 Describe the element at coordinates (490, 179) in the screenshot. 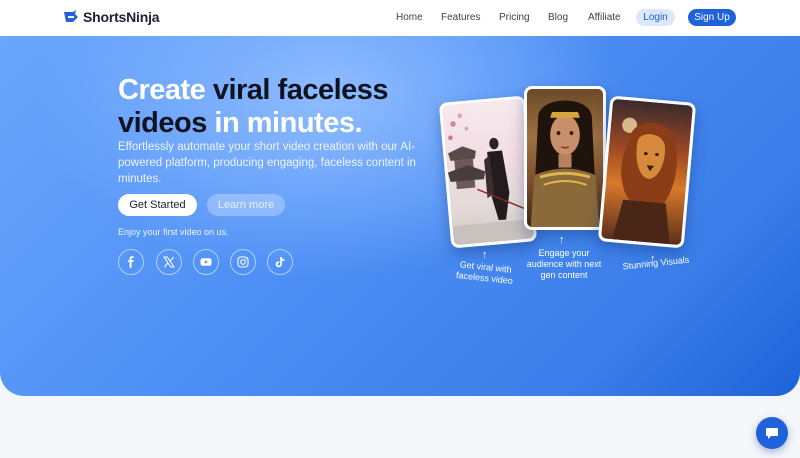

I see `samurai-artwork-image` at that location.